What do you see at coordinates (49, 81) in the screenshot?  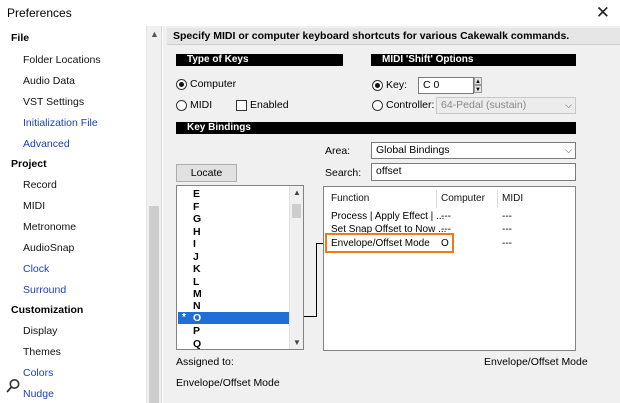 I see `sidebar-item-audio-data: Audio Data` at bounding box center [49, 81].